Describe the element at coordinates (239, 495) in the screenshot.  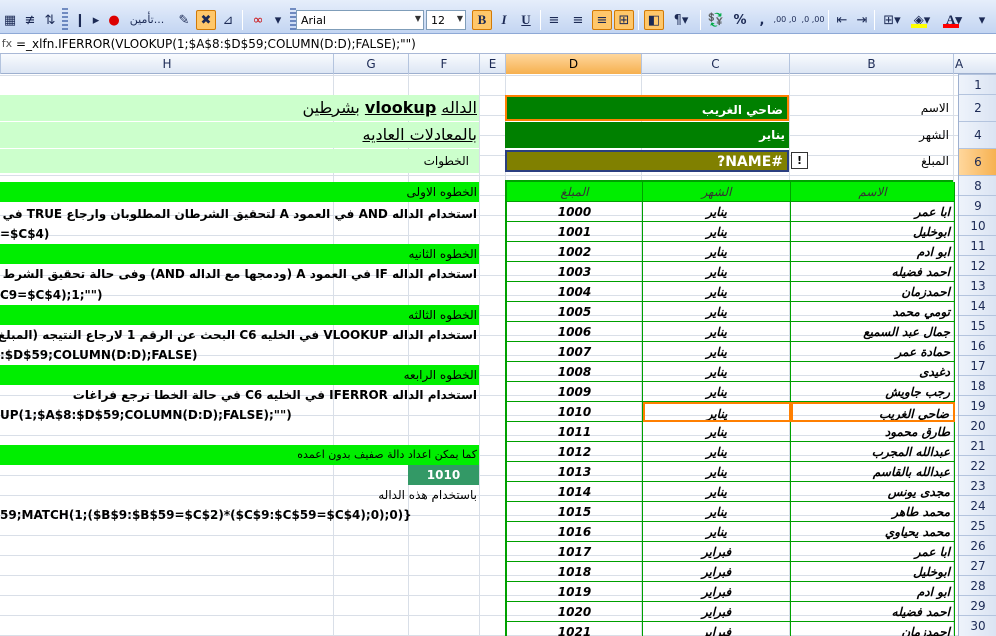
I see `array-caption: باستخدام هذه الداله` at that location.